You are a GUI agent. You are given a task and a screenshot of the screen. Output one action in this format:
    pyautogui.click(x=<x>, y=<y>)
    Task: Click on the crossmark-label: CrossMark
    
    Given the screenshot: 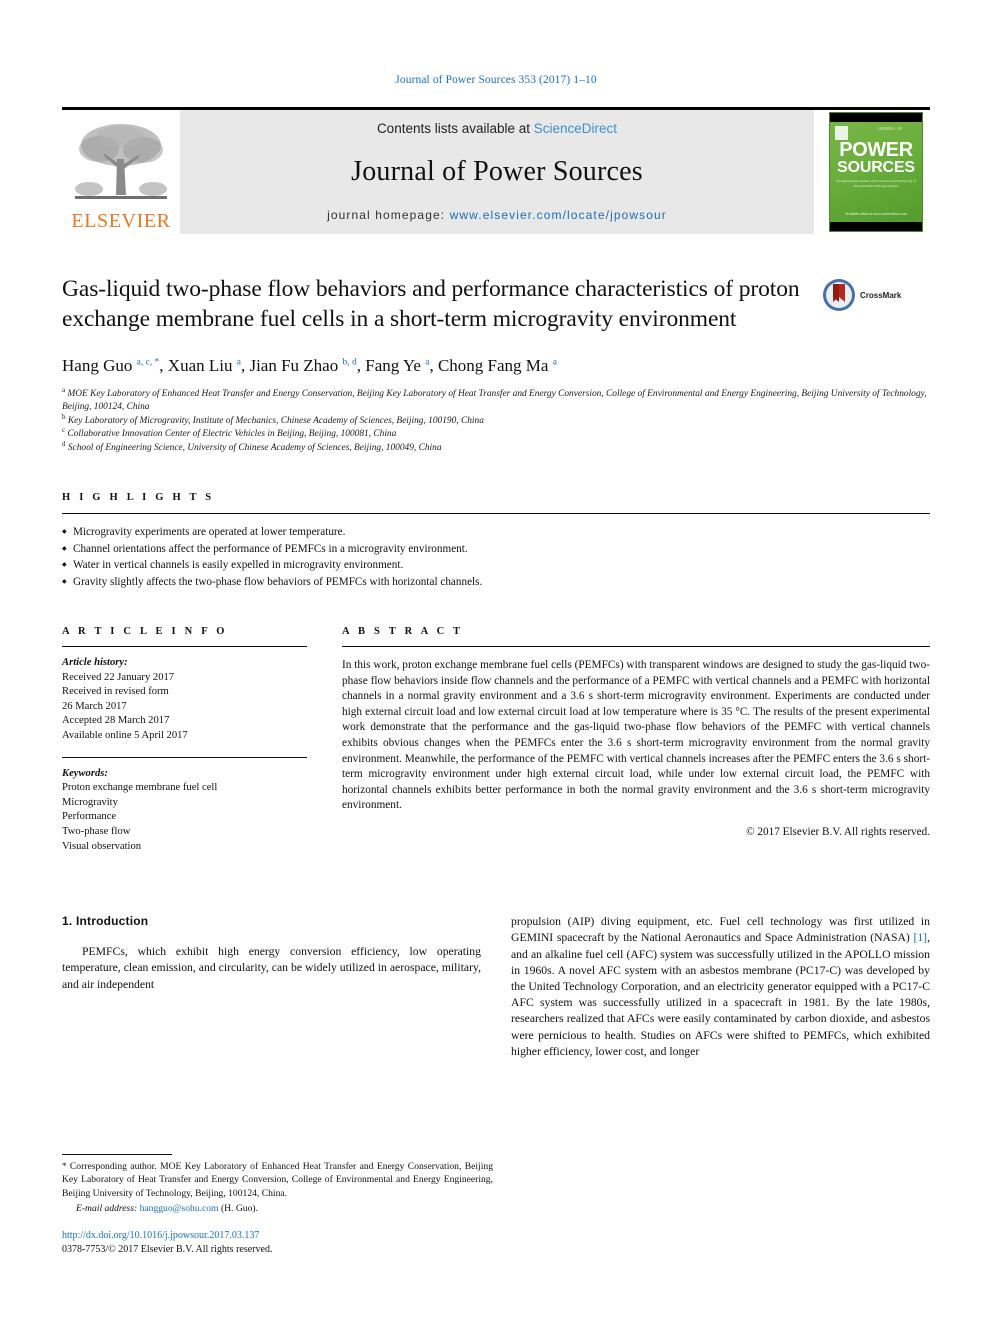 What is the action you would take?
    pyautogui.click(x=881, y=295)
    